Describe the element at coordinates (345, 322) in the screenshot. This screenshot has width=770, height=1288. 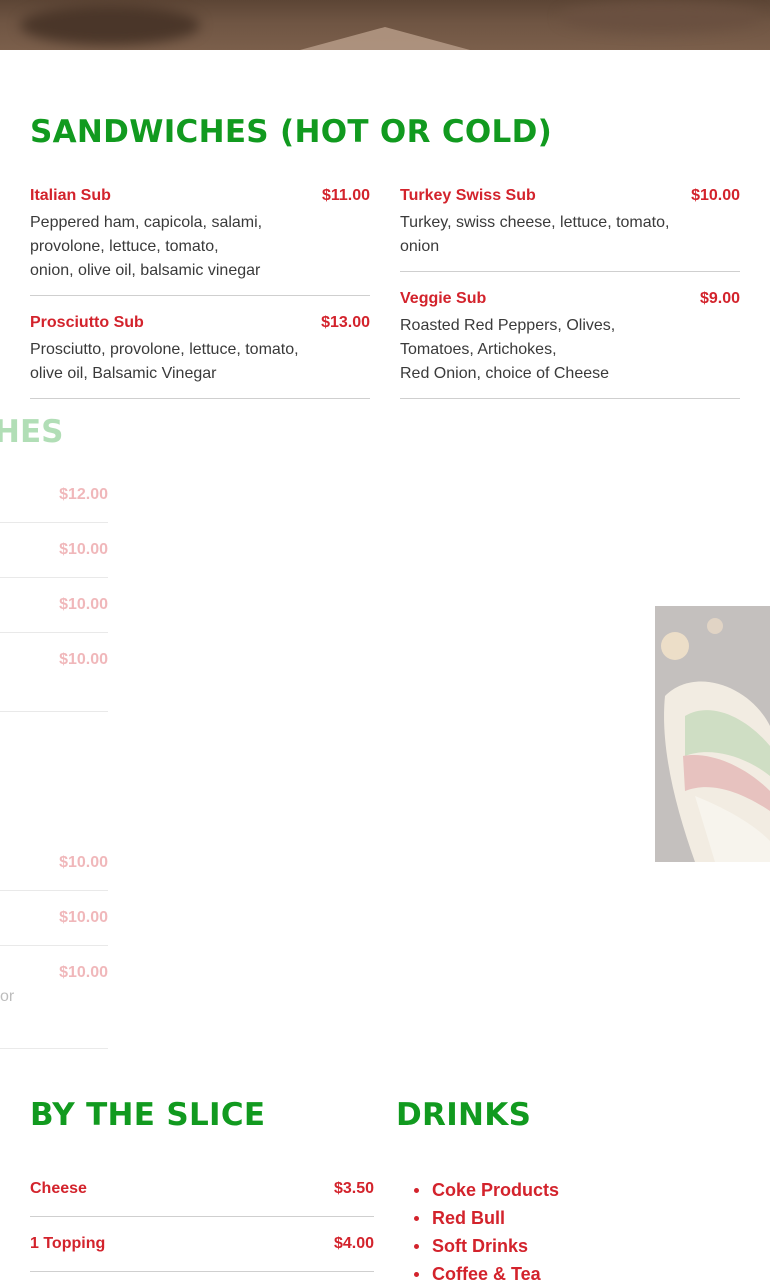
I see `item-price: $13.00` at that location.